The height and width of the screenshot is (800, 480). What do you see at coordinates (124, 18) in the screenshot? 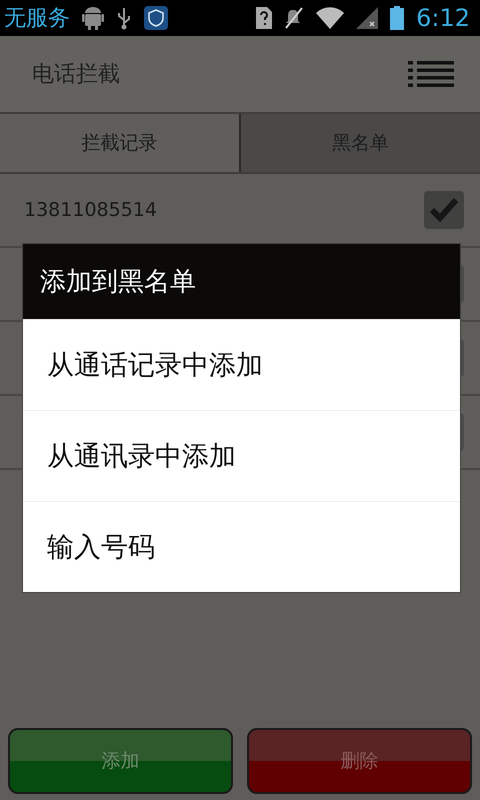
I see `usb-icon` at bounding box center [124, 18].